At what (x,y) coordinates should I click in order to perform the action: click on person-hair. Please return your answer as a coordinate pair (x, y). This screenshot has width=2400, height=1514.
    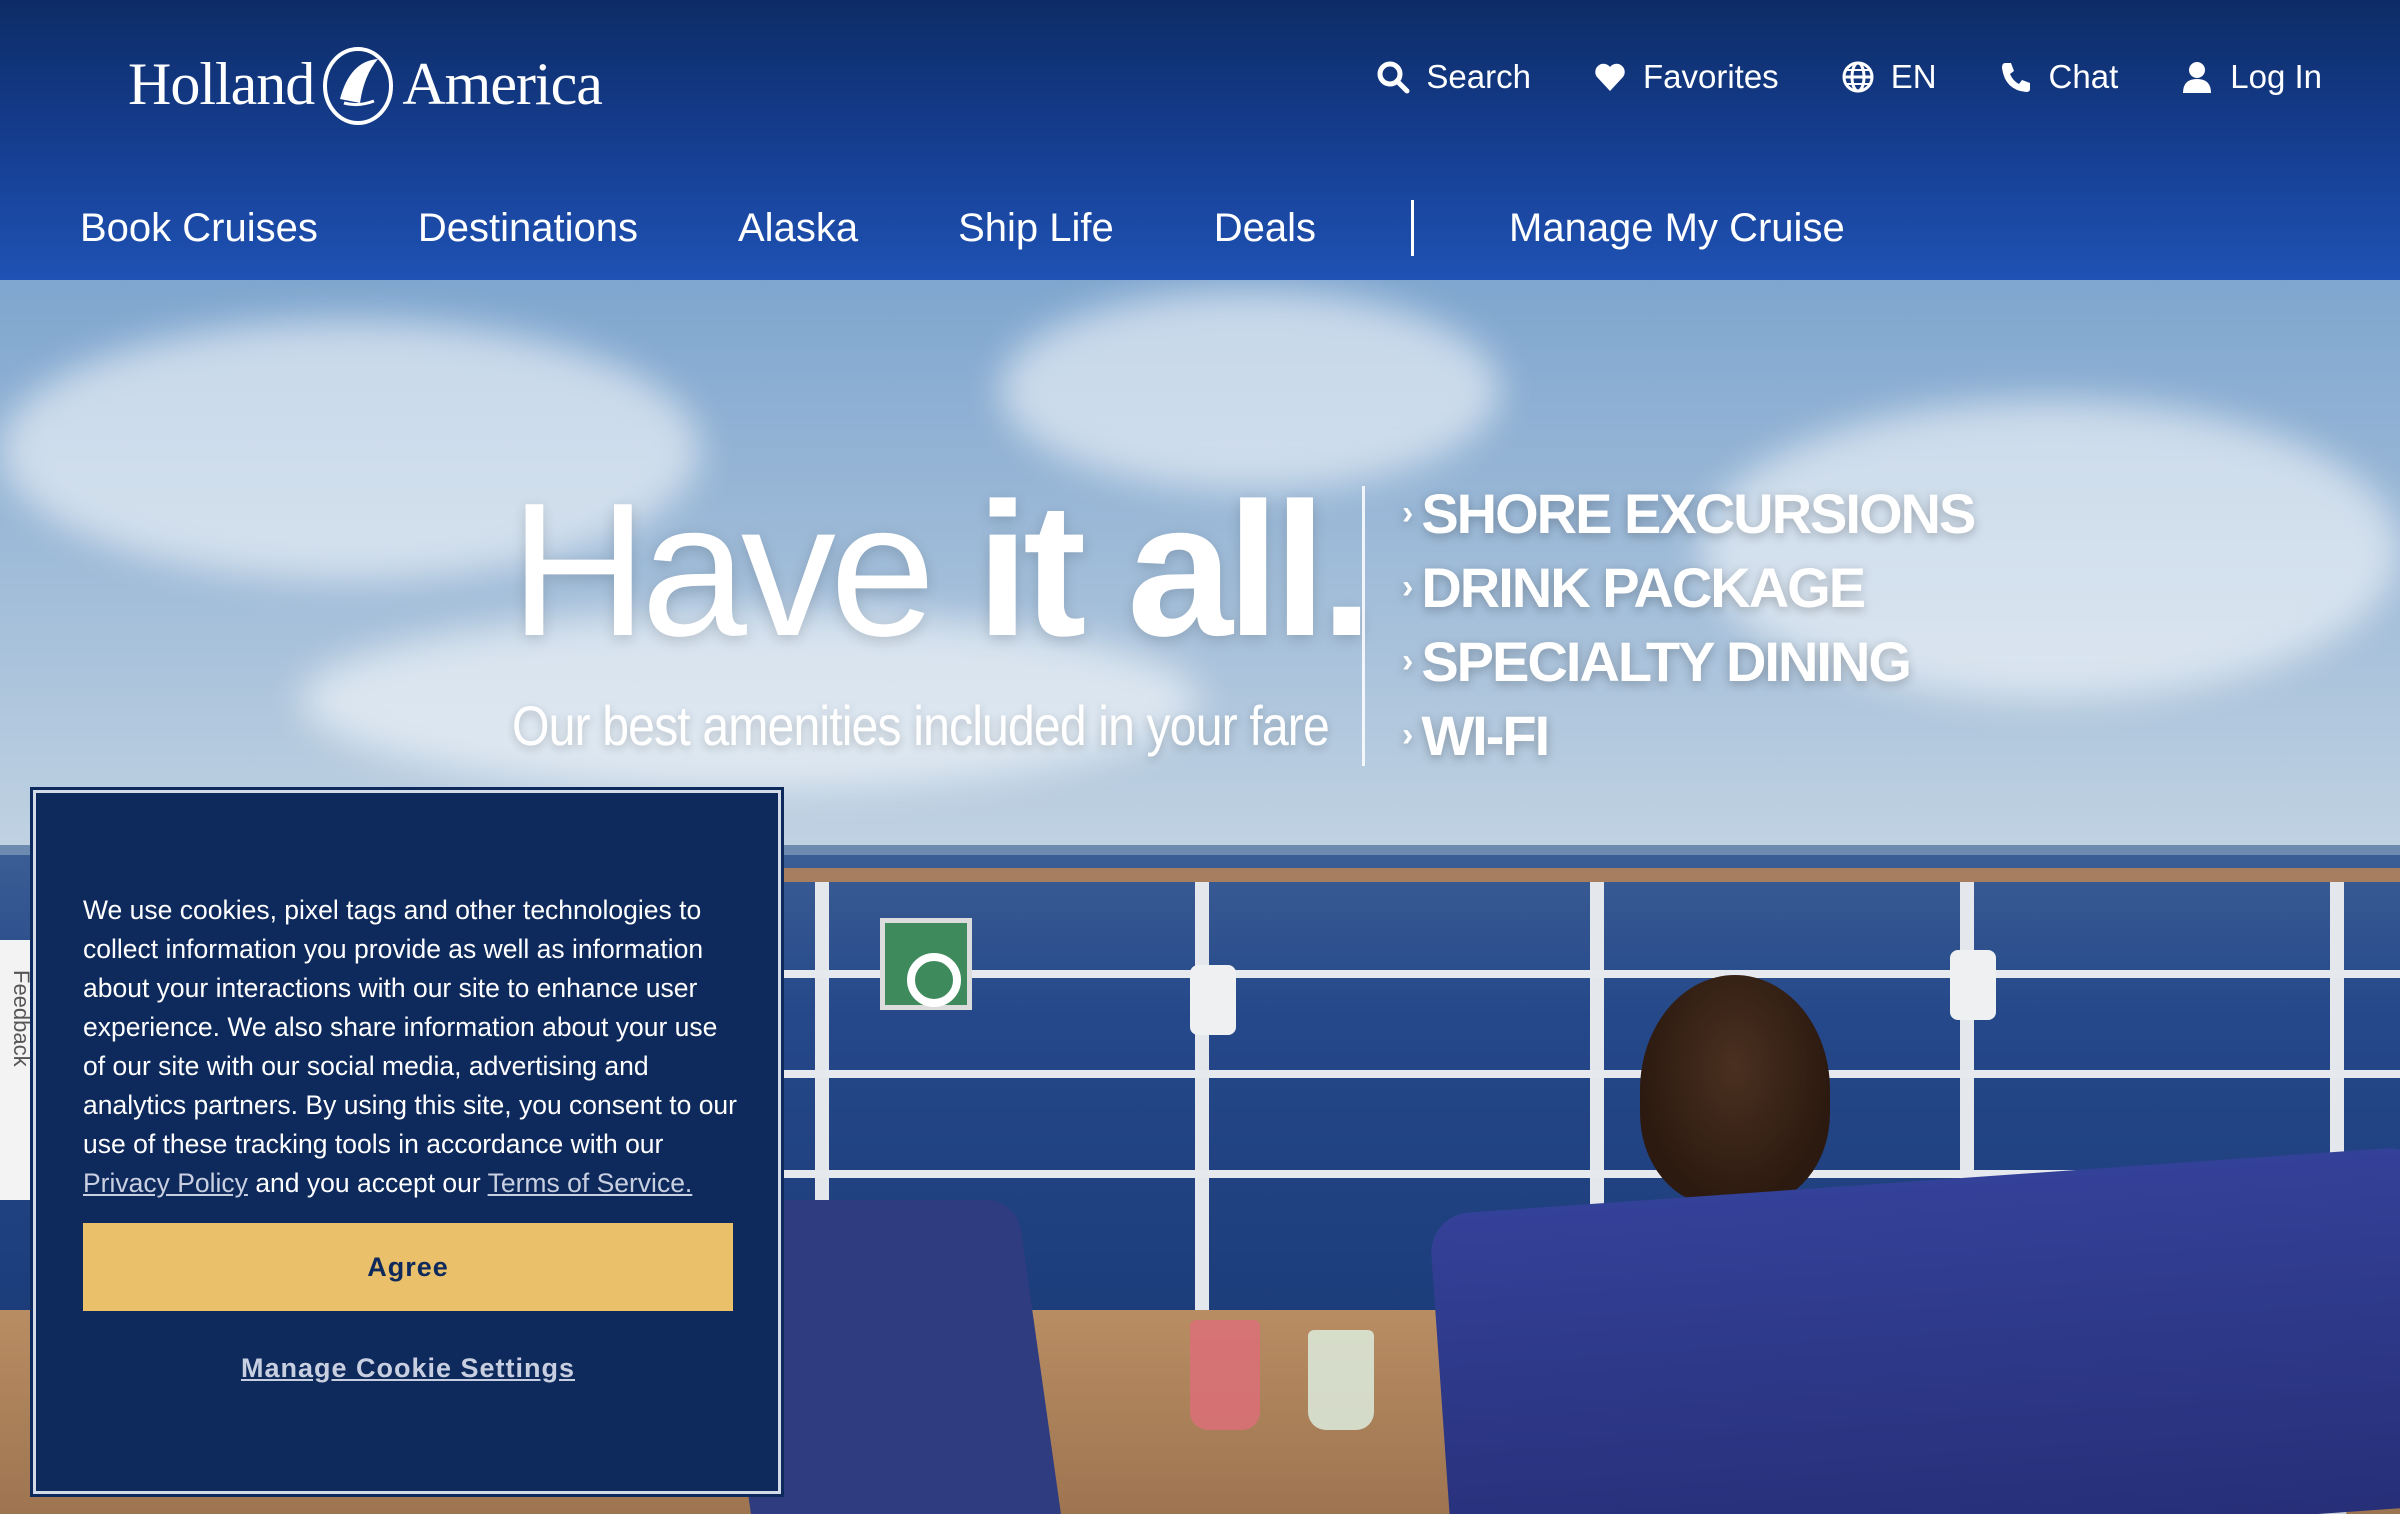
    Looking at the image, I should click on (1735, 1090).